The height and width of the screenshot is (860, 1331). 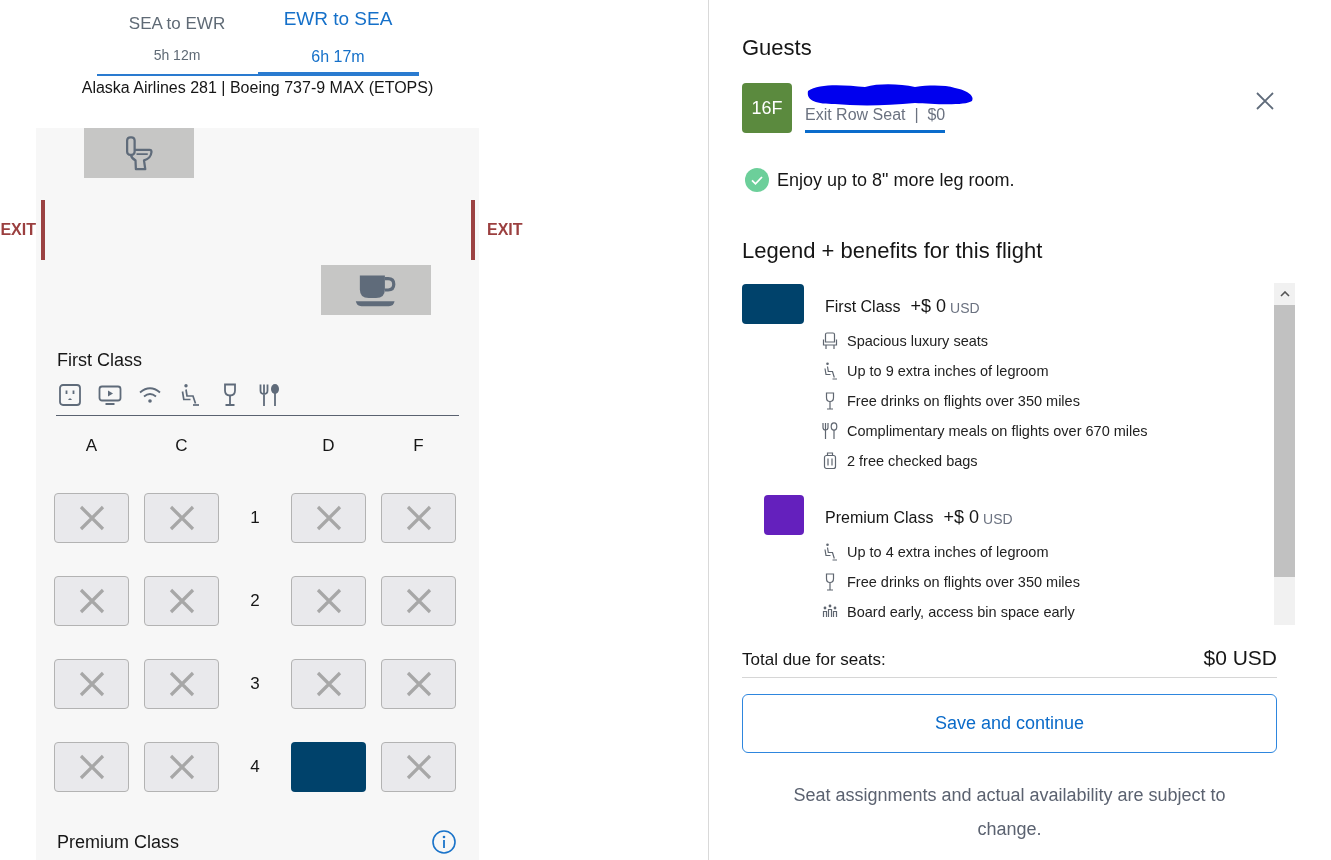 What do you see at coordinates (177, 44) in the screenshot?
I see `flight-tab: SEA to EWR 5h 12m` at bounding box center [177, 44].